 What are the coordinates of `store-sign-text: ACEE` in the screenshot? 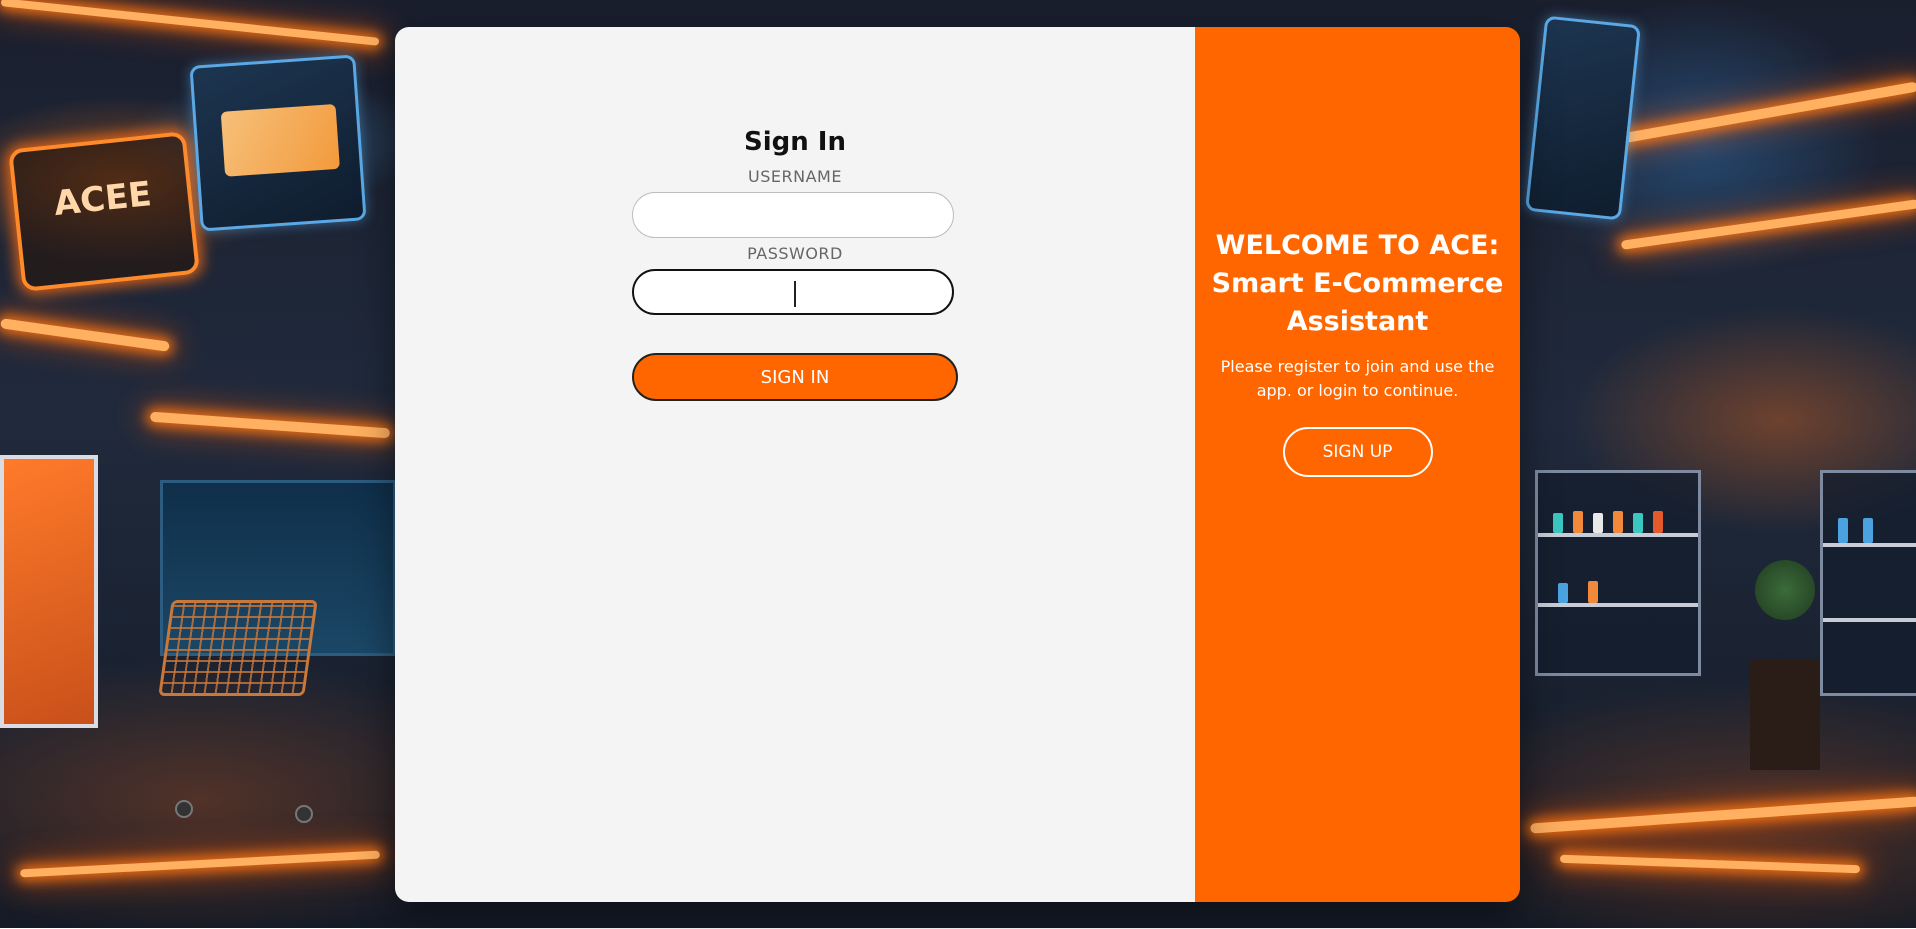 It's located at (103, 199).